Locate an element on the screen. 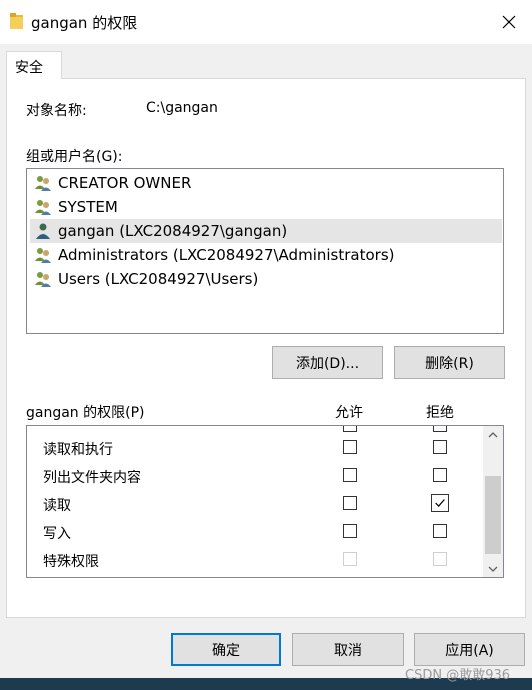  tab-security: 安全 is located at coordinates (34, 65).